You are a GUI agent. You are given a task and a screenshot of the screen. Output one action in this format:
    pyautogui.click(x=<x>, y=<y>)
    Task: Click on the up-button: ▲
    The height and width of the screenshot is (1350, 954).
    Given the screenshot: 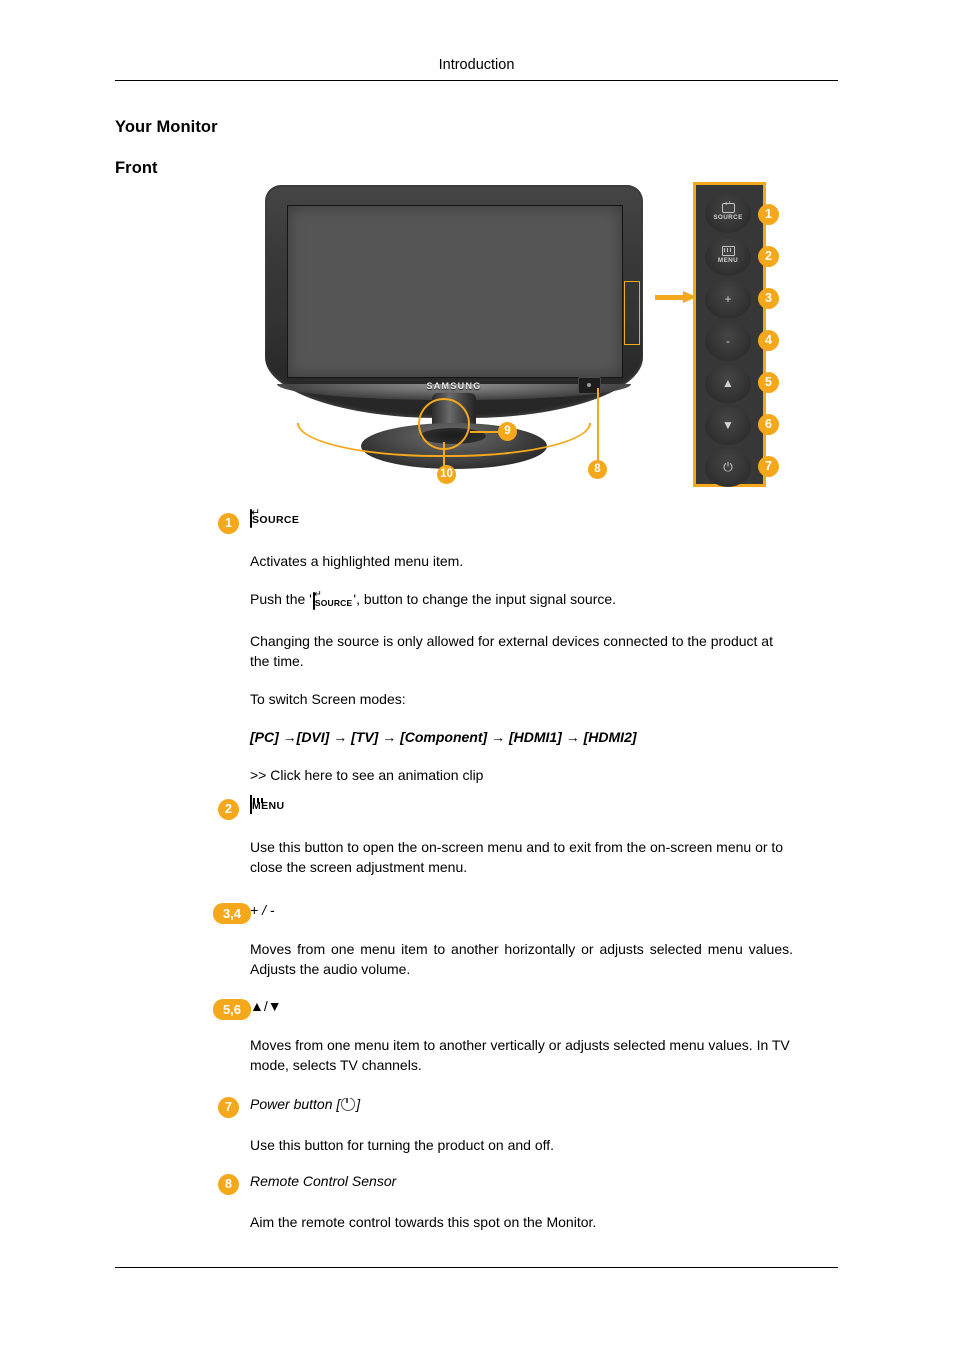 What is the action you would take?
    pyautogui.click(x=728, y=384)
    